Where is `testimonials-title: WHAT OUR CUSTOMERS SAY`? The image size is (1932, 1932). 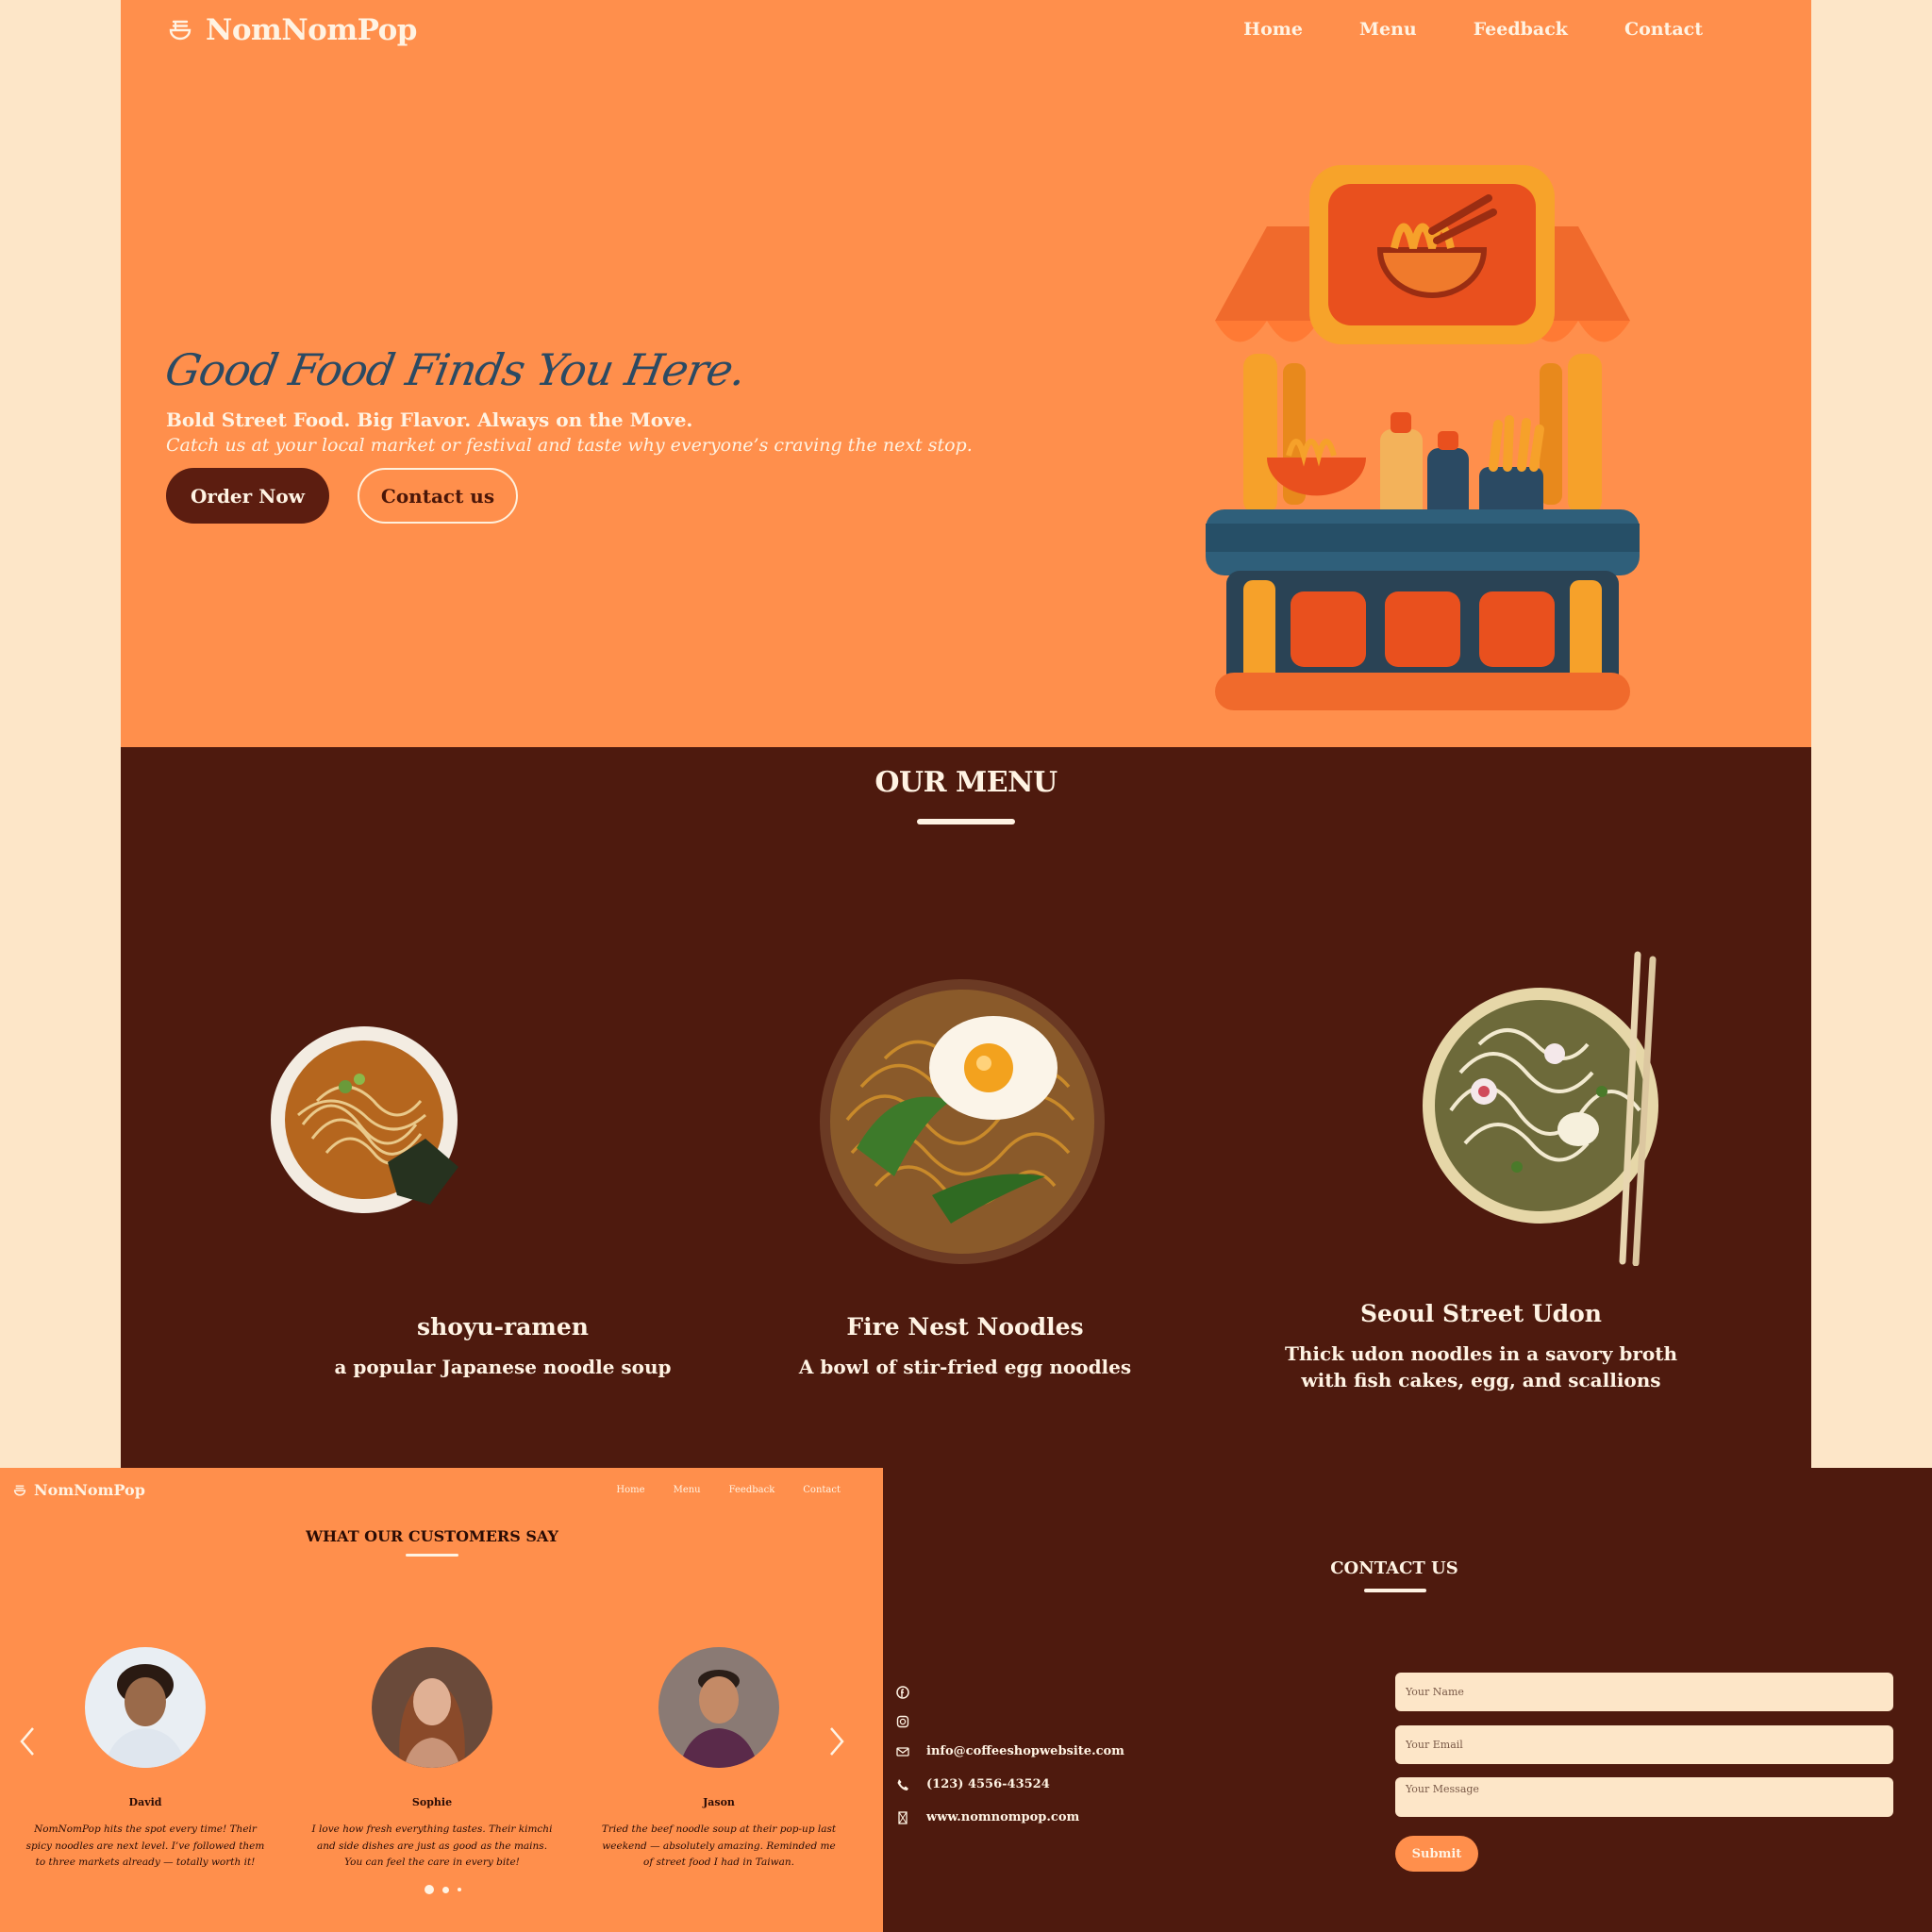 testimonials-title: WHAT OUR CUSTOMERS SAY is located at coordinates (432, 1536).